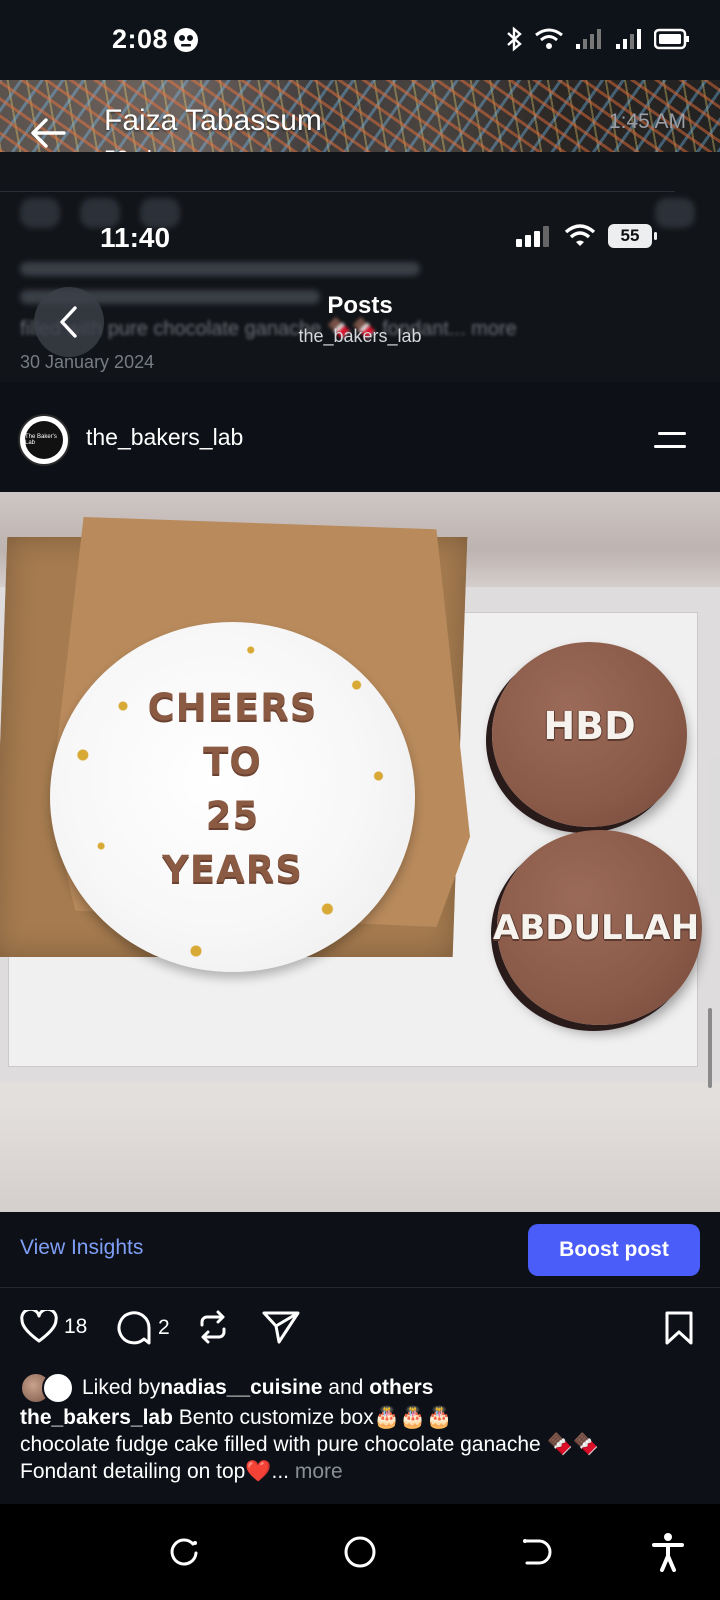 The image size is (720, 1600). I want to click on gallery-title: Faiza Tabassum, so click(213, 120).